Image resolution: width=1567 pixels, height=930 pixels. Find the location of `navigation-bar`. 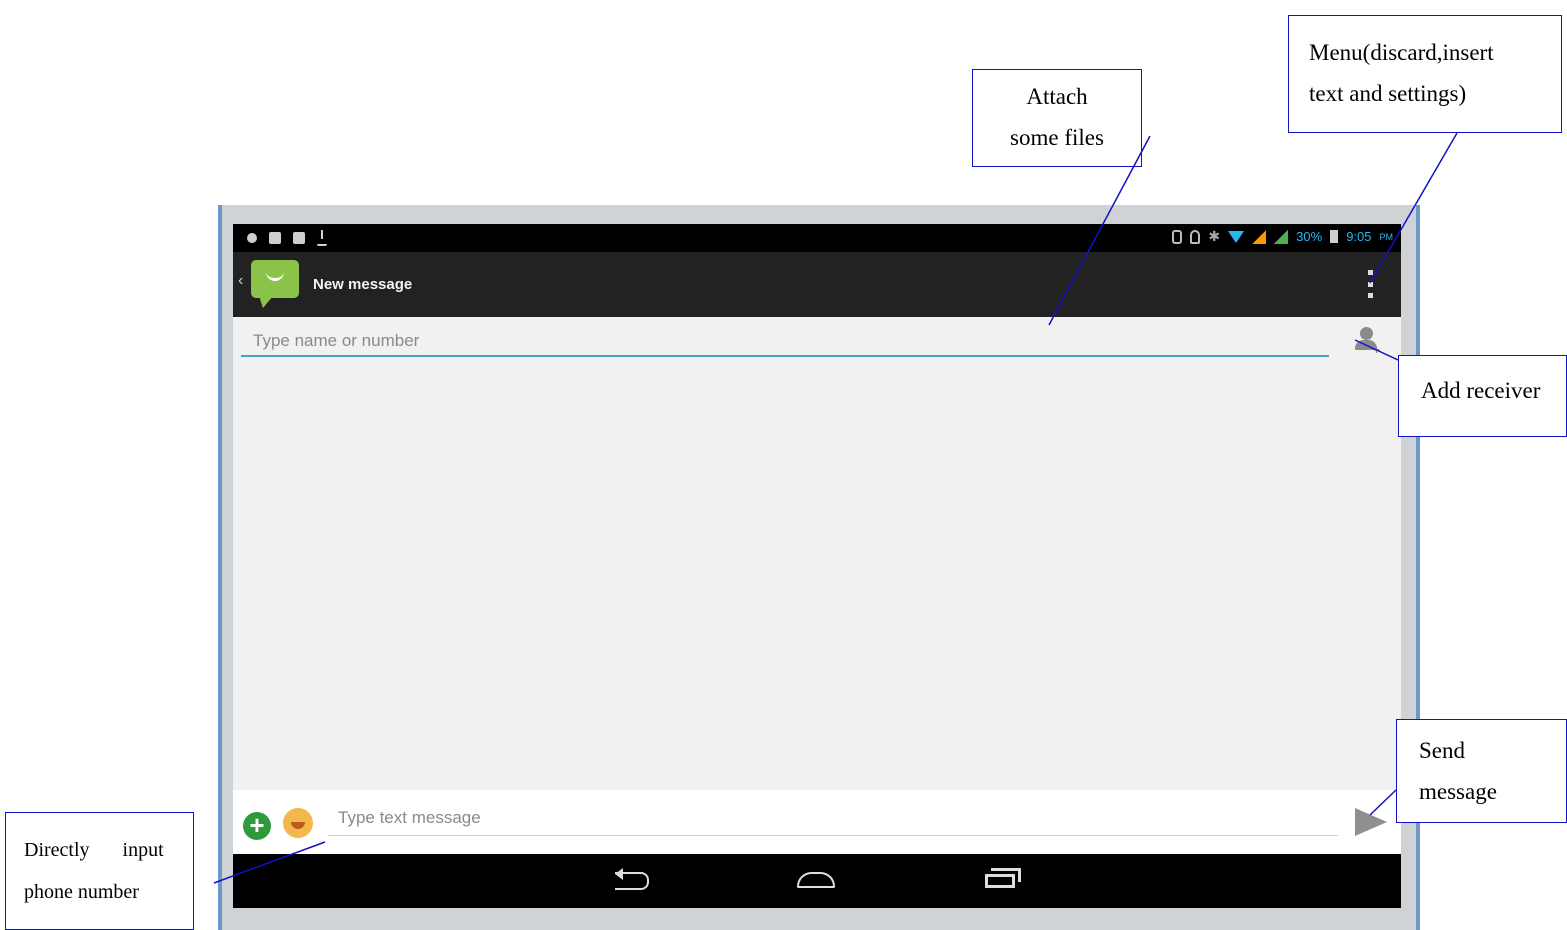

navigation-bar is located at coordinates (817, 881).